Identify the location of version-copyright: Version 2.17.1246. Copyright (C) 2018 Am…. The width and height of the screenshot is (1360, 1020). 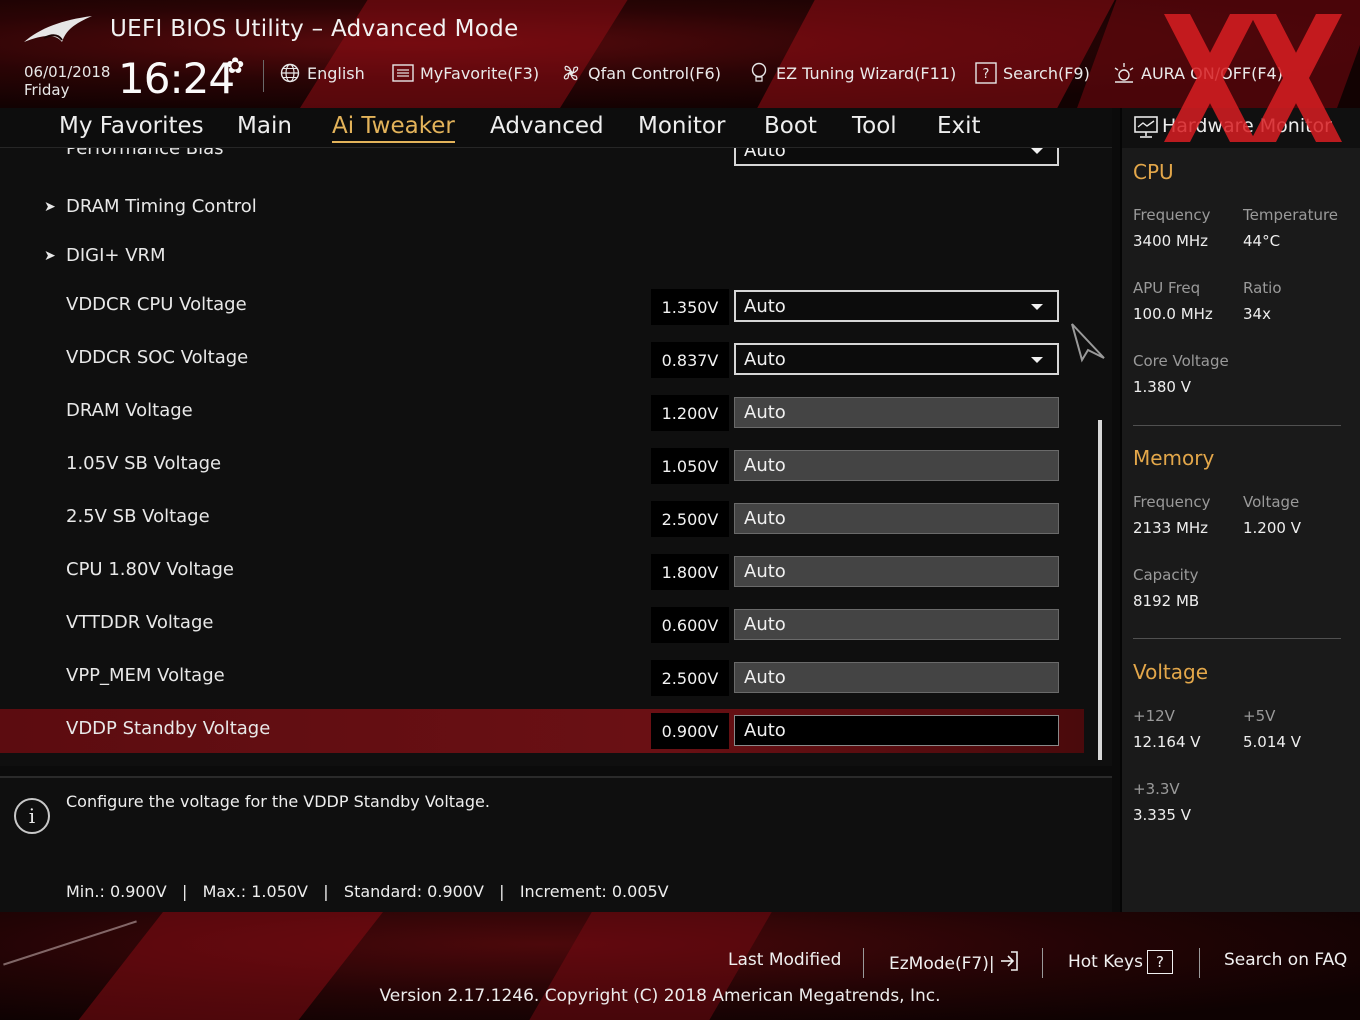
(660, 996).